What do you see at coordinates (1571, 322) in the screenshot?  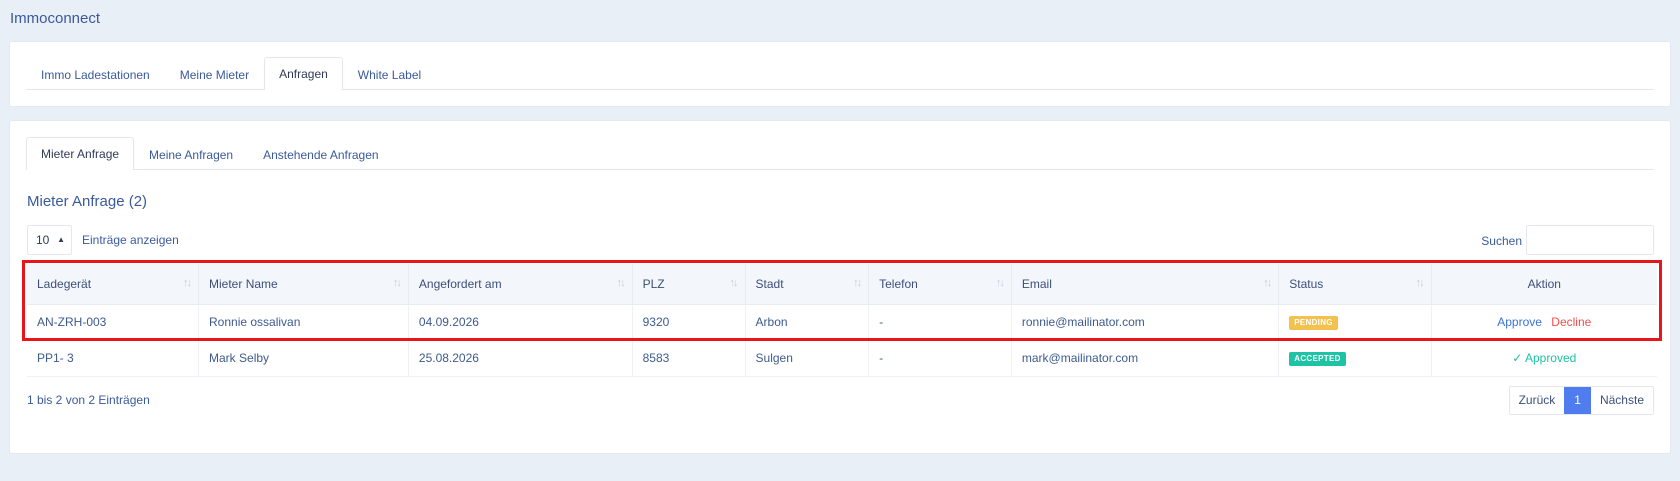 I see `decline-button: Decline` at bounding box center [1571, 322].